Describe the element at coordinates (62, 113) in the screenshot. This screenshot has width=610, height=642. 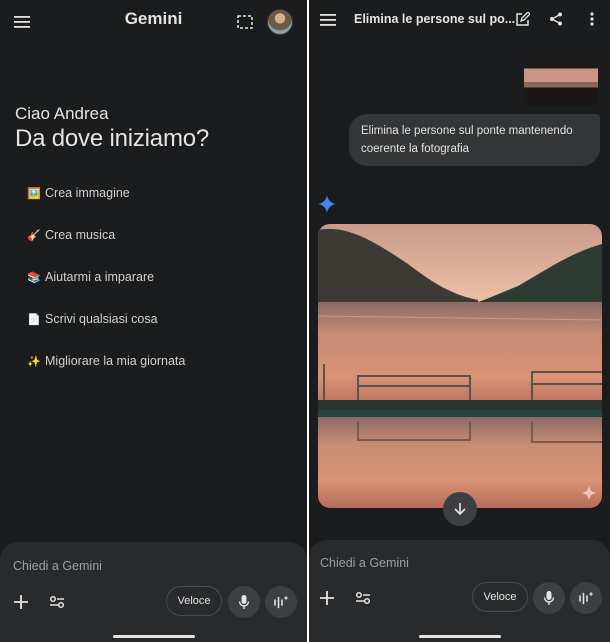
I see `greeting-name: Ciao Andrea` at that location.